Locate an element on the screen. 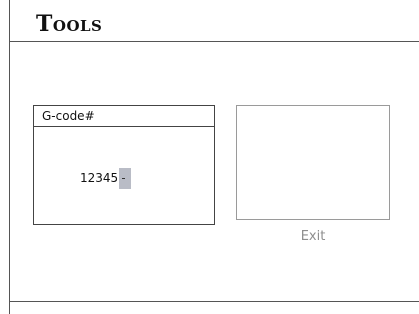  exit-label: Exit is located at coordinates (313, 237).